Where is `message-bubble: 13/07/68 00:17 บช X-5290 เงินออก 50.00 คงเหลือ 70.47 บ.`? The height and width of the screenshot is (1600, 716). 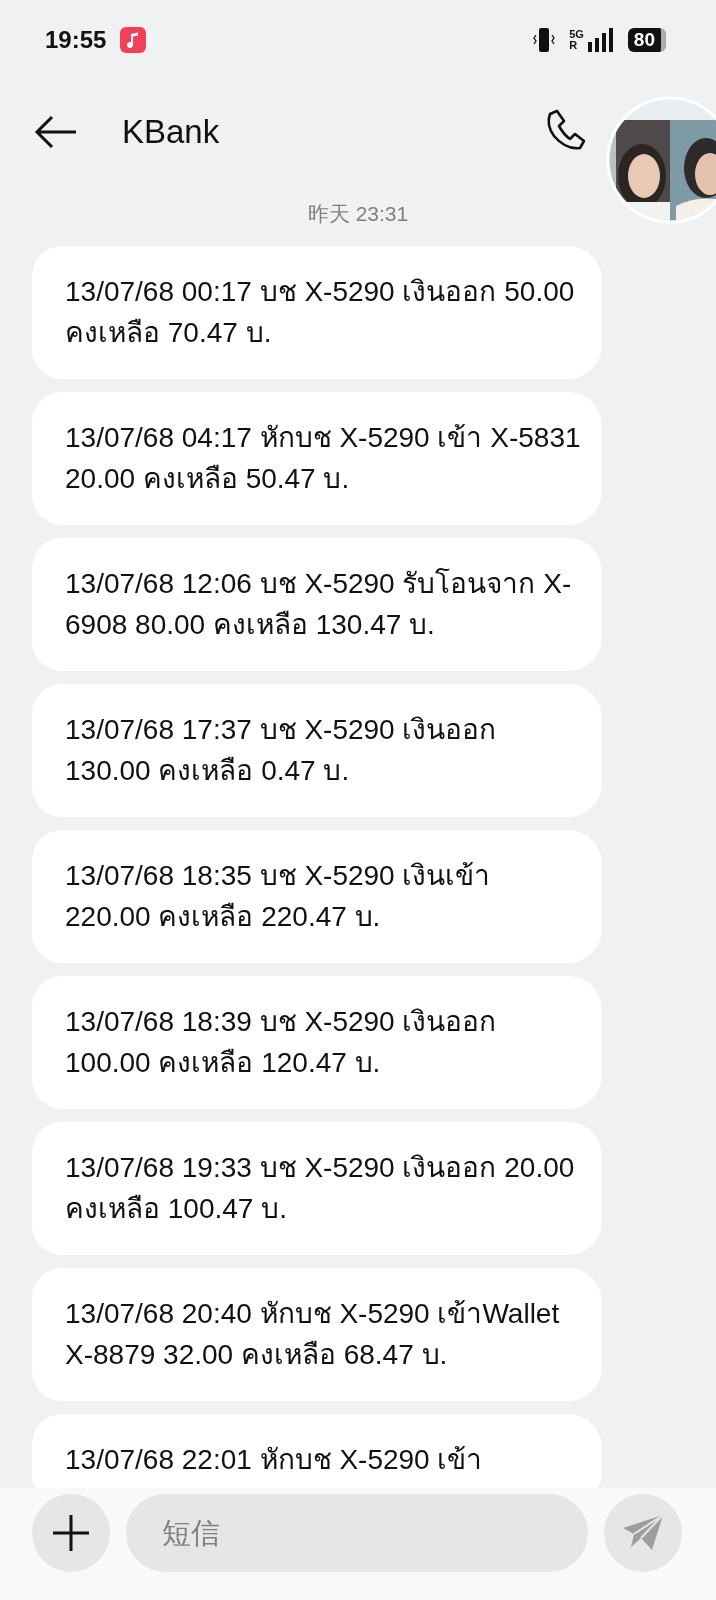 message-bubble: 13/07/68 00:17 บช X-5290 เงินออก 50.00 คงเหลือ 70.47 บ. is located at coordinates (317, 312).